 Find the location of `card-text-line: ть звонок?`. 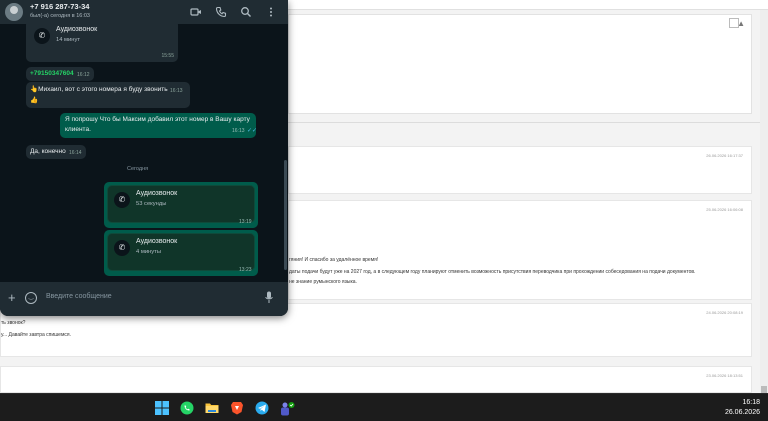

card-text-line: ть звонок? is located at coordinates (13, 323).